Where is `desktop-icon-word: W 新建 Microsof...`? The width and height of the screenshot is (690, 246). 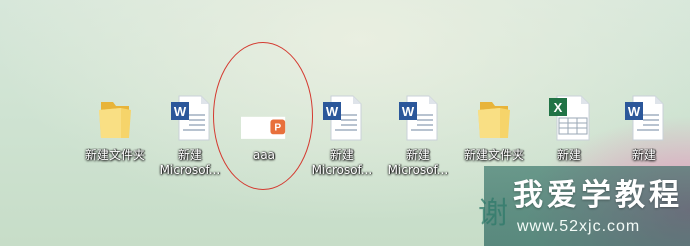 desktop-icon-word: W 新建 Microsof... is located at coordinates (418, 147).